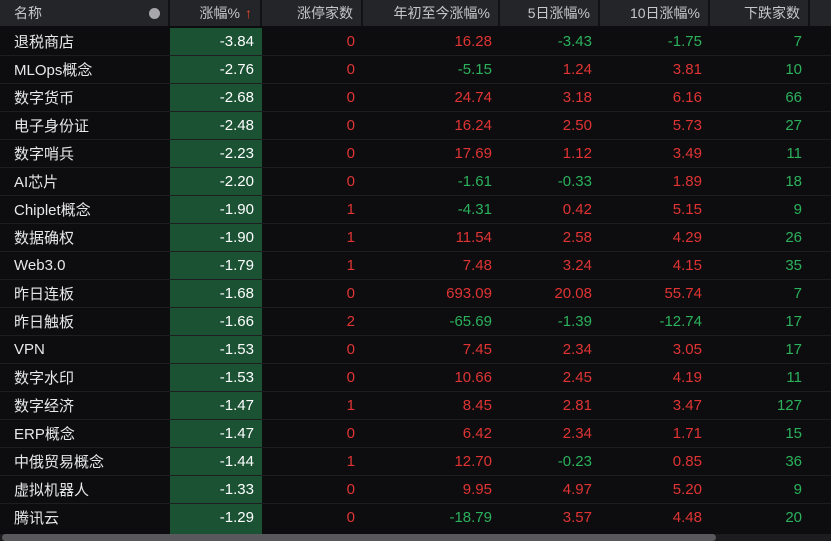 This screenshot has width=831, height=541. I want to click on cell-change: -2.23, so click(216, 153).